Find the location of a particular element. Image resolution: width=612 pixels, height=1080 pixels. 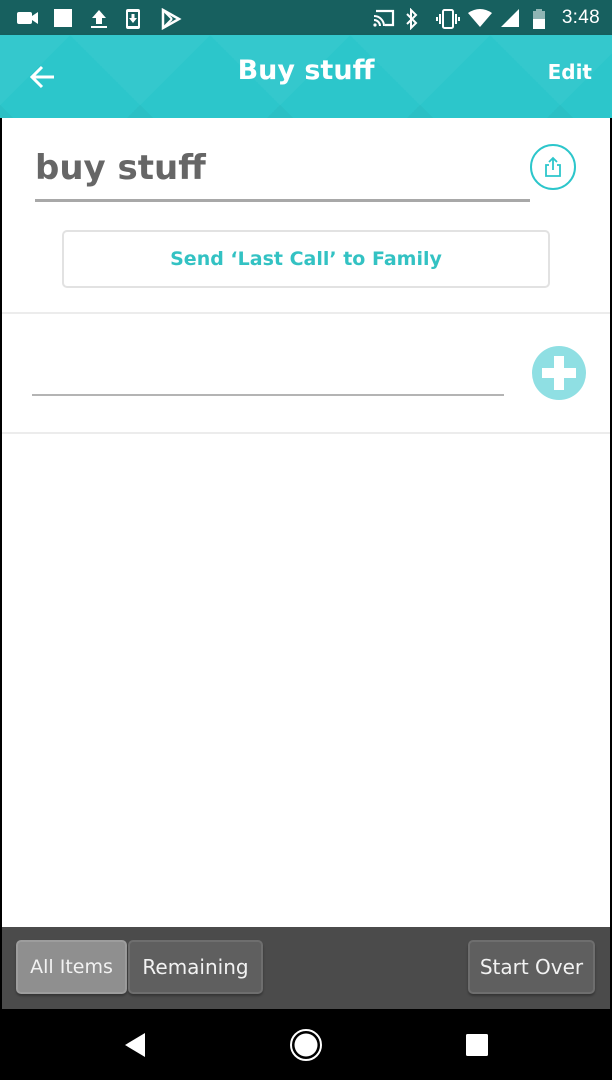

arrow-left-icon is located at coordinates (41, 77).